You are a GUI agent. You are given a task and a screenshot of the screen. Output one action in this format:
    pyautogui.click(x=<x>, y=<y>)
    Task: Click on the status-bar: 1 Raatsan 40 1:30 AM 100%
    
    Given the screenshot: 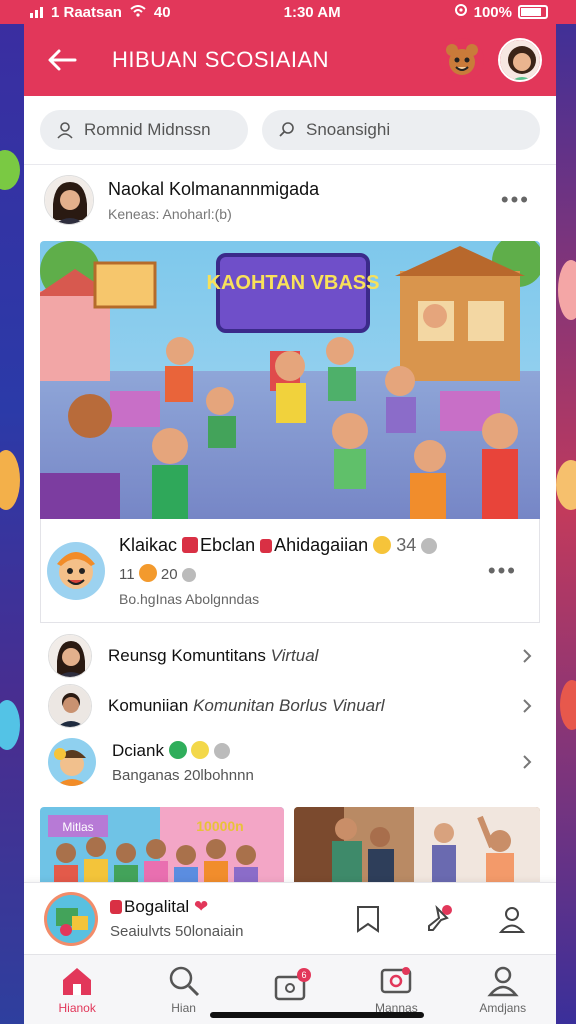 What is the action you would take?
    pyautogui.click(x=288, y=12)
    